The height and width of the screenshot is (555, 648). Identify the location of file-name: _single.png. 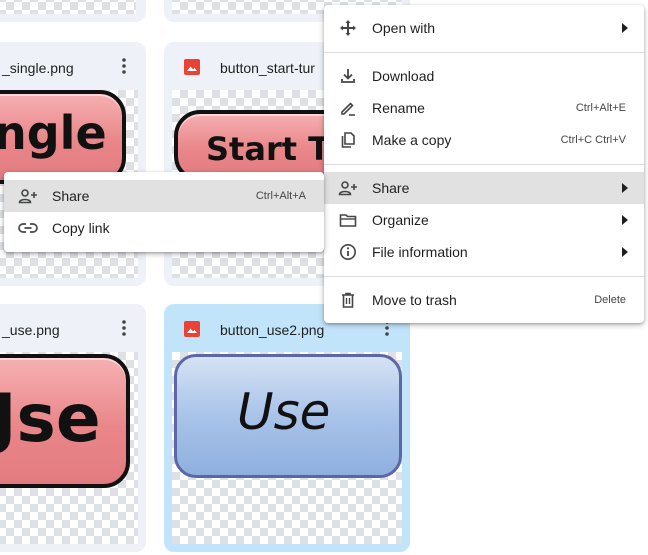
(38, 68).